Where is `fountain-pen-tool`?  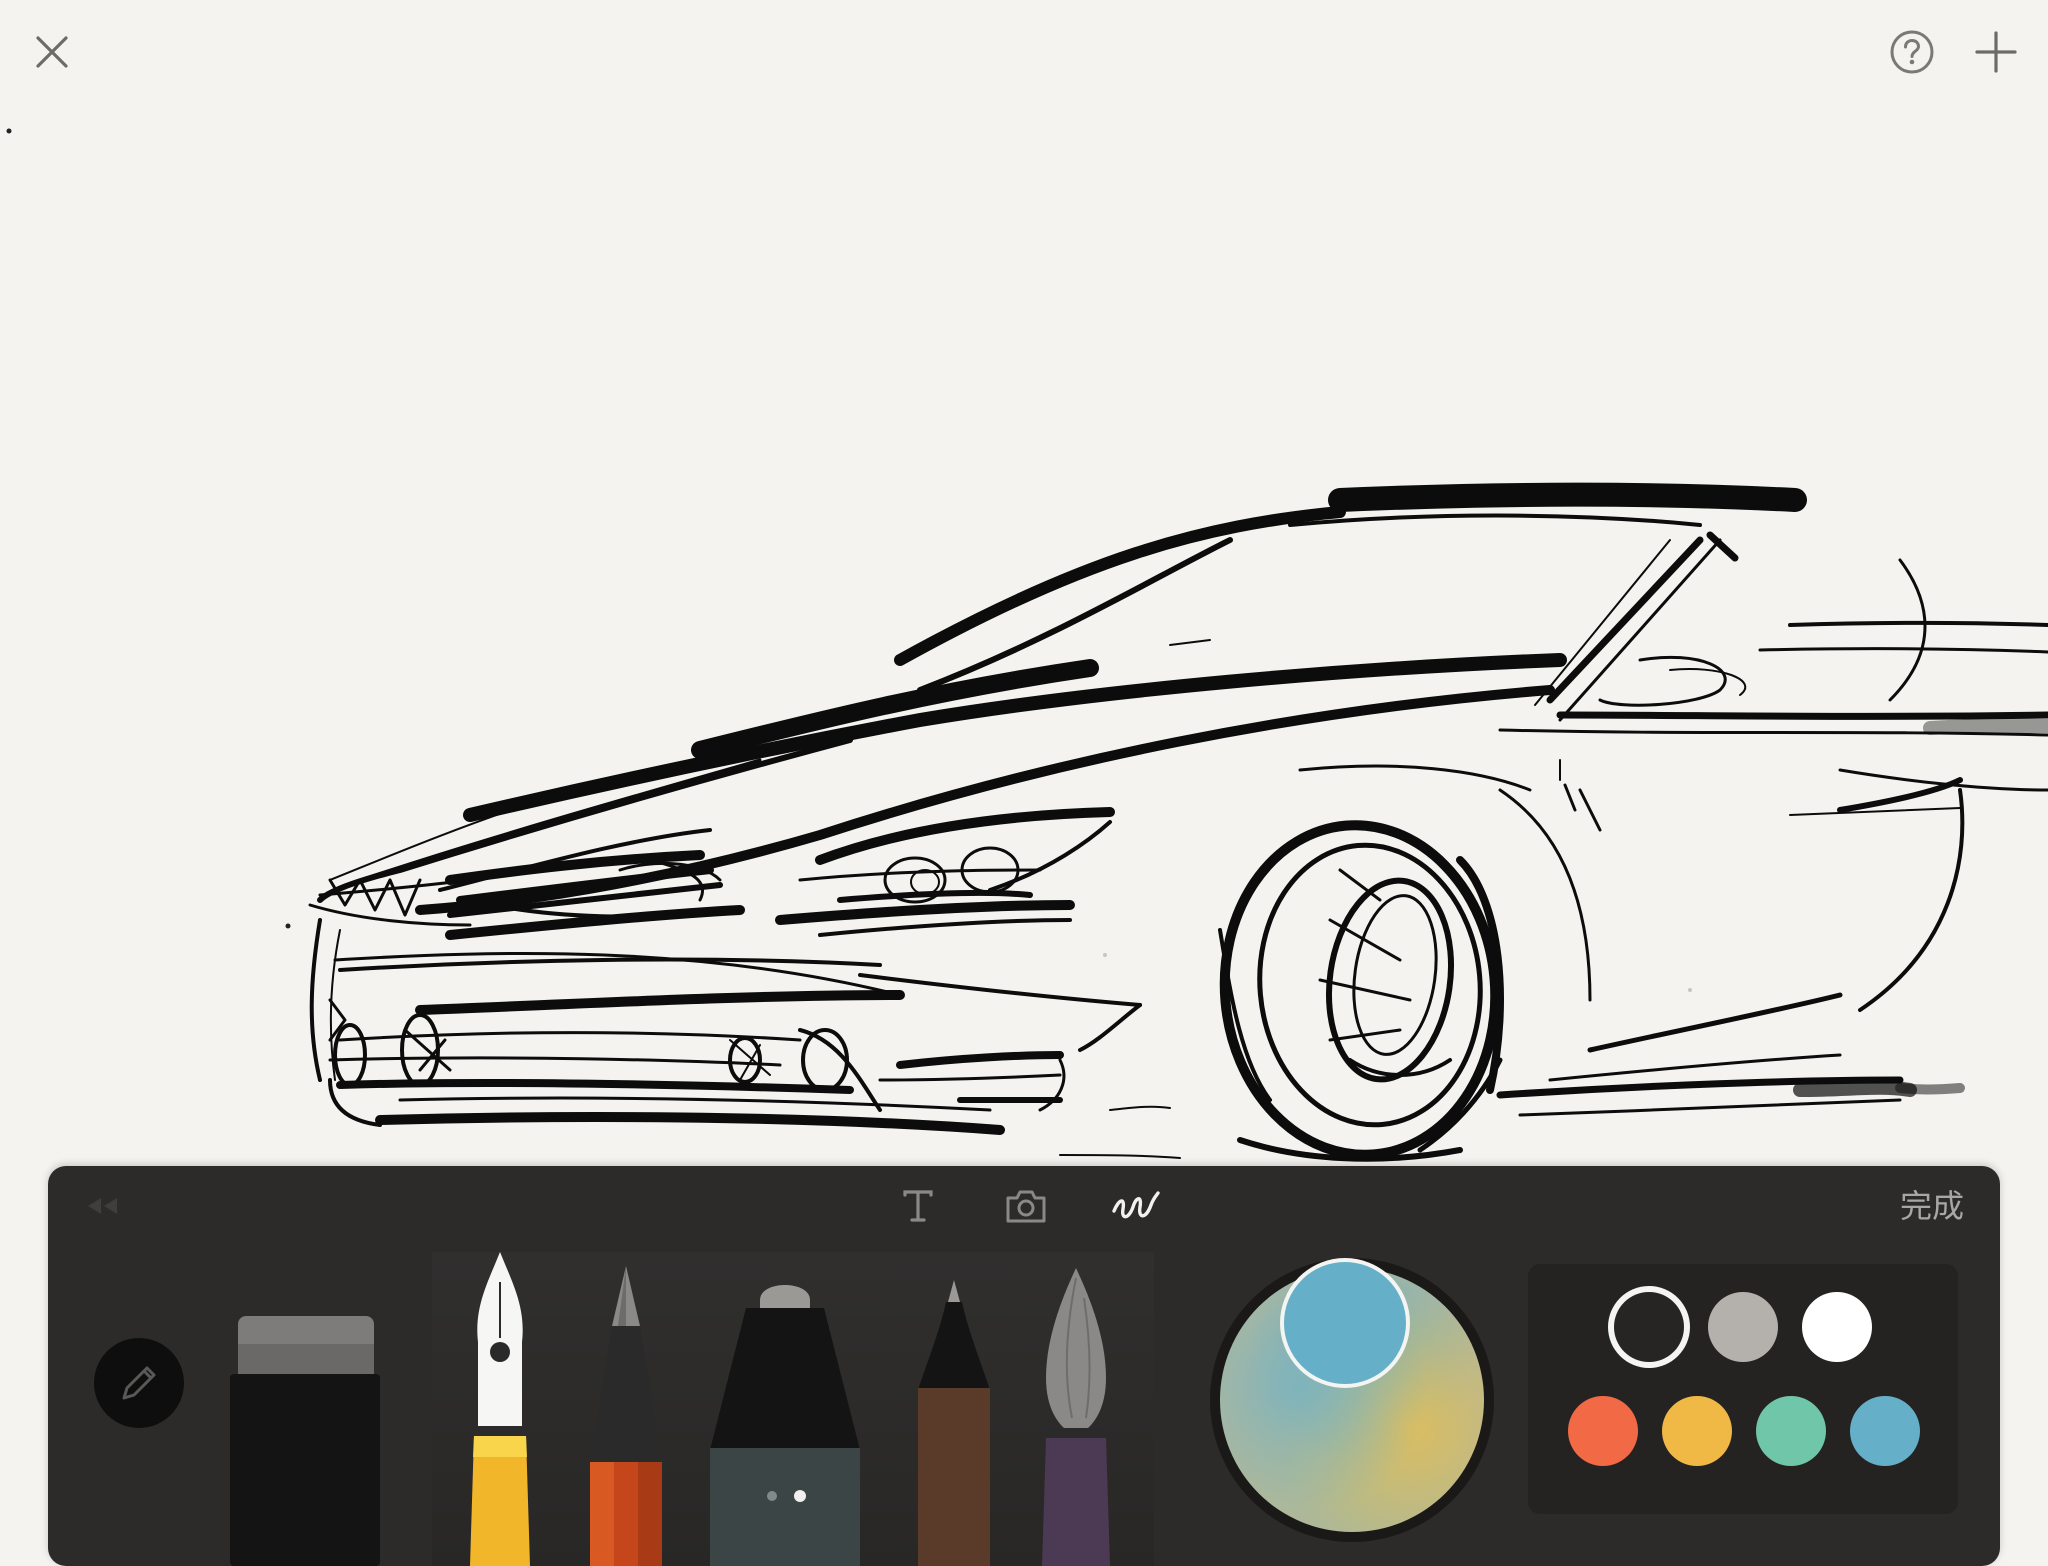
fountain-pen-tool is located at coordinates (500, 1409).